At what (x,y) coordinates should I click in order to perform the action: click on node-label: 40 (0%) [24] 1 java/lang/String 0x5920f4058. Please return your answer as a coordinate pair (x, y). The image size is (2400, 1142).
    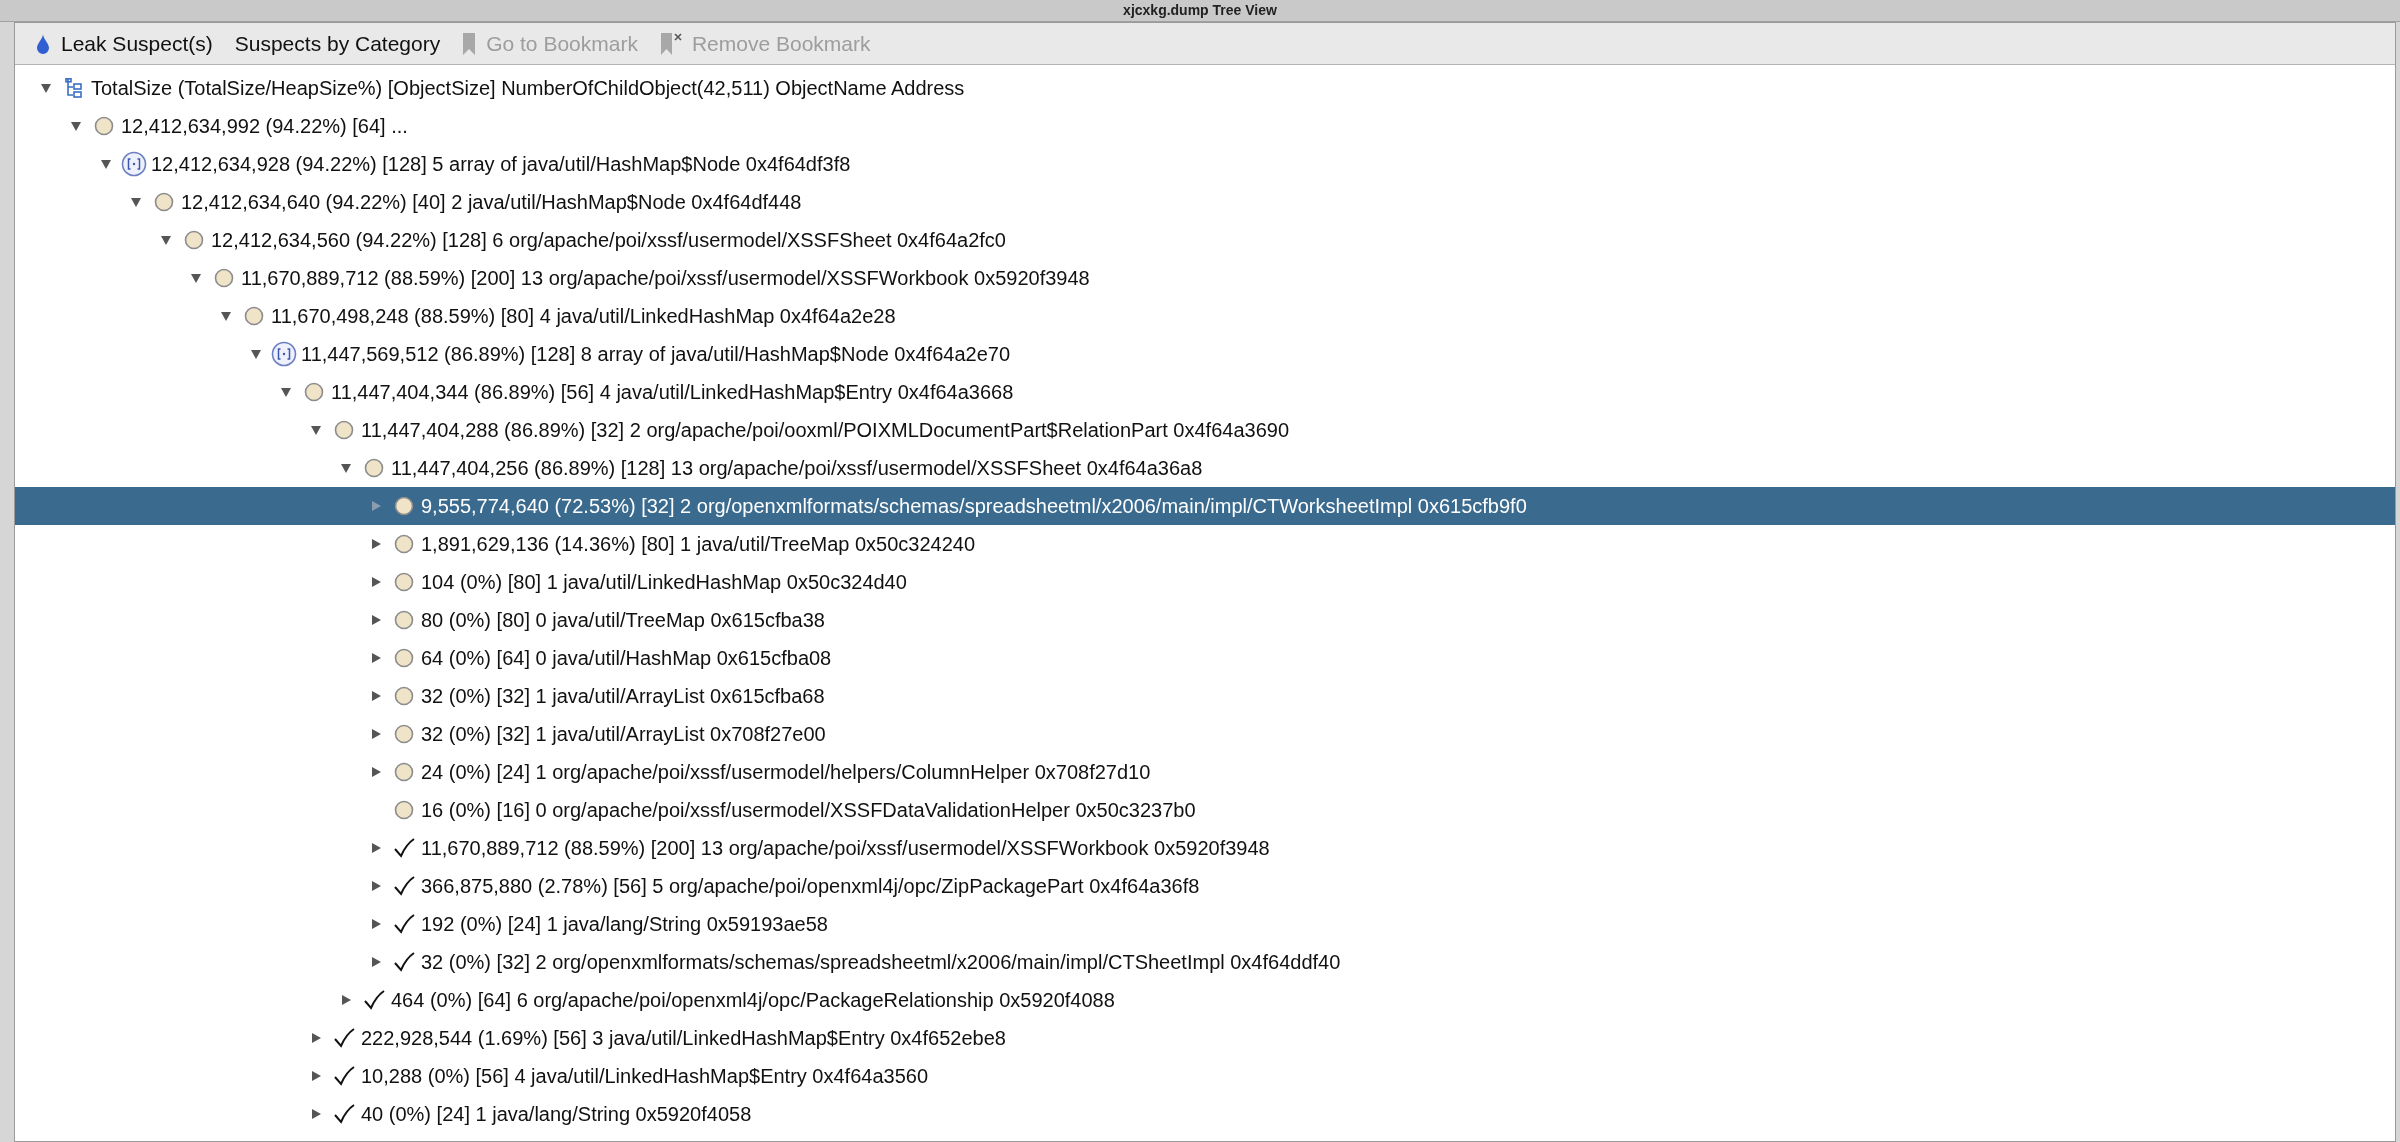
    Looking at the image, I should click on (556, 1114).